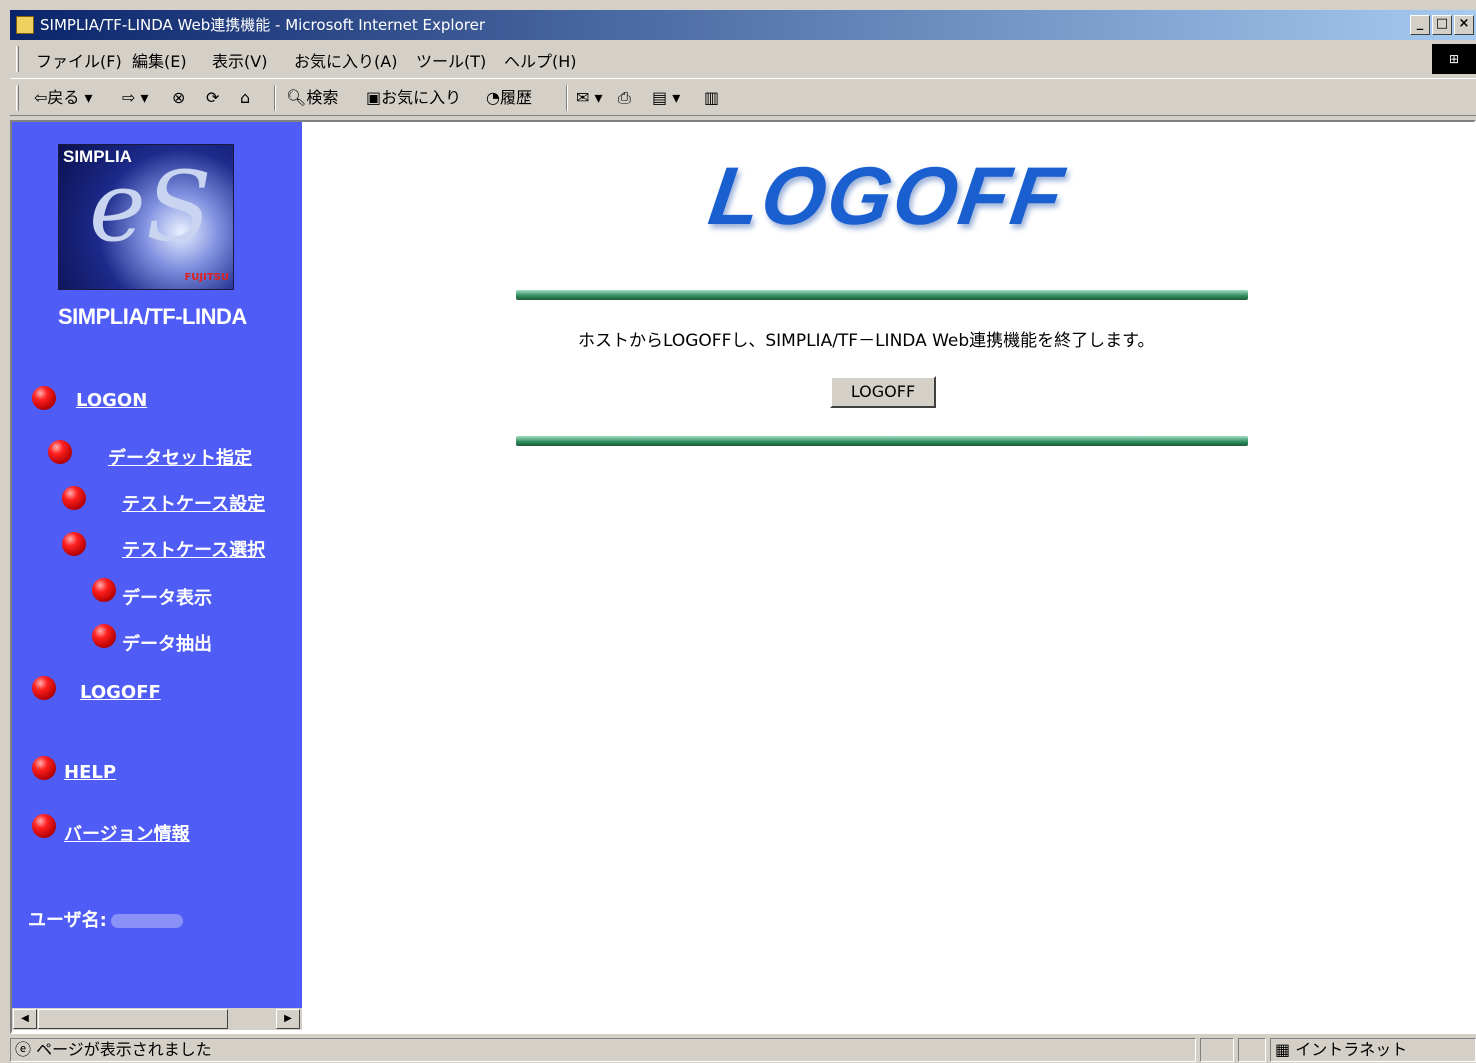 This screenshot has width=1476, height=1063. What do you see at coordinates (26, 1049) in the screenshot?
I see `page-done-icon: ⓔ` at bounding box center [26, 1049].